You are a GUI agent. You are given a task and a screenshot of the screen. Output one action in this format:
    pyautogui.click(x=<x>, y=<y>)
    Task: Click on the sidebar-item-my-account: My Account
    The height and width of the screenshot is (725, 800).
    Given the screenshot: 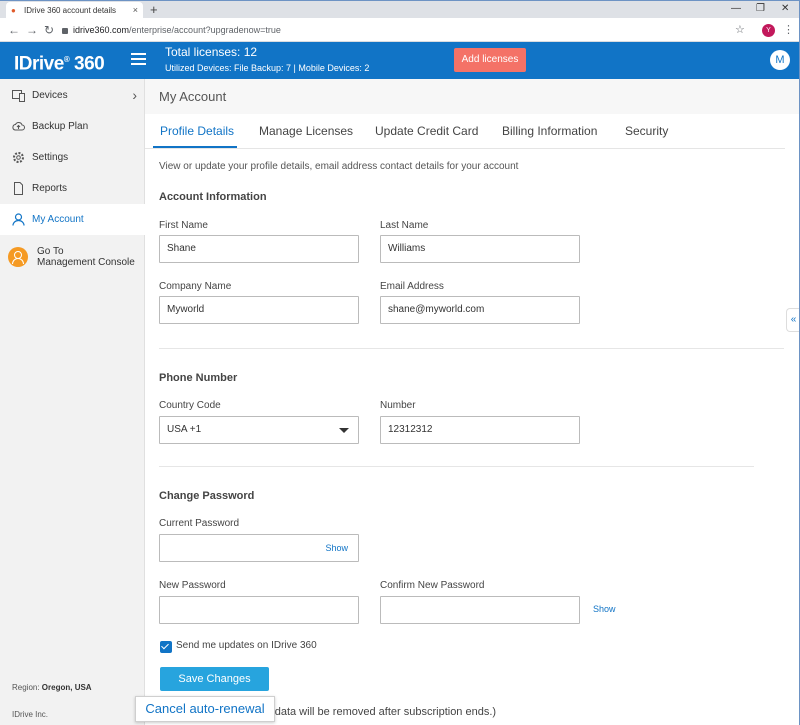 What is the action you would take?
    pyautogui.click(x=72, y=219)
    